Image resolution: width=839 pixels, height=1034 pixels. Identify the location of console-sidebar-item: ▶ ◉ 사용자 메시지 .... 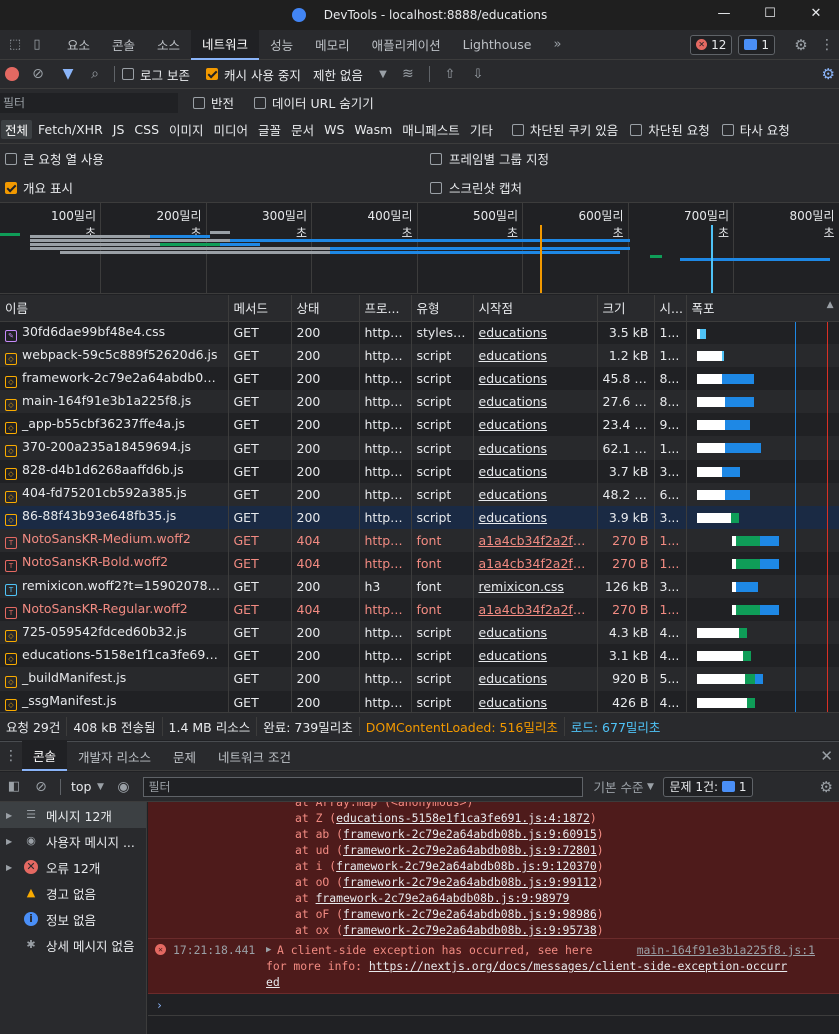
(73, 841).